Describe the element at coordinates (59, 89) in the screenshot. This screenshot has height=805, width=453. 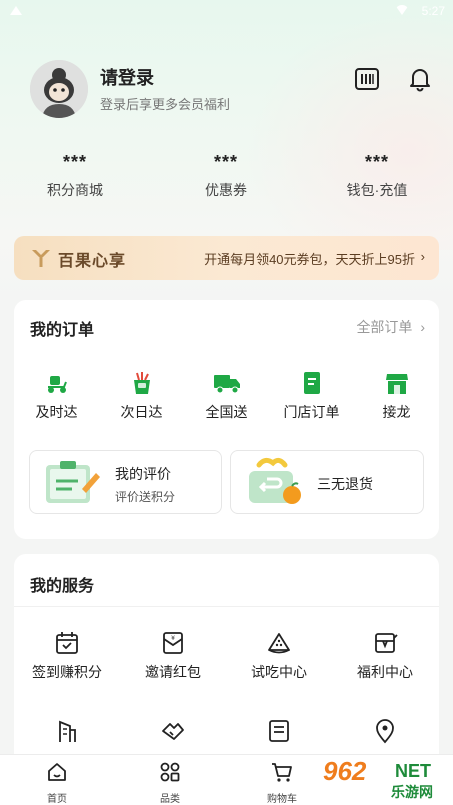
I see `avatar` at that location.